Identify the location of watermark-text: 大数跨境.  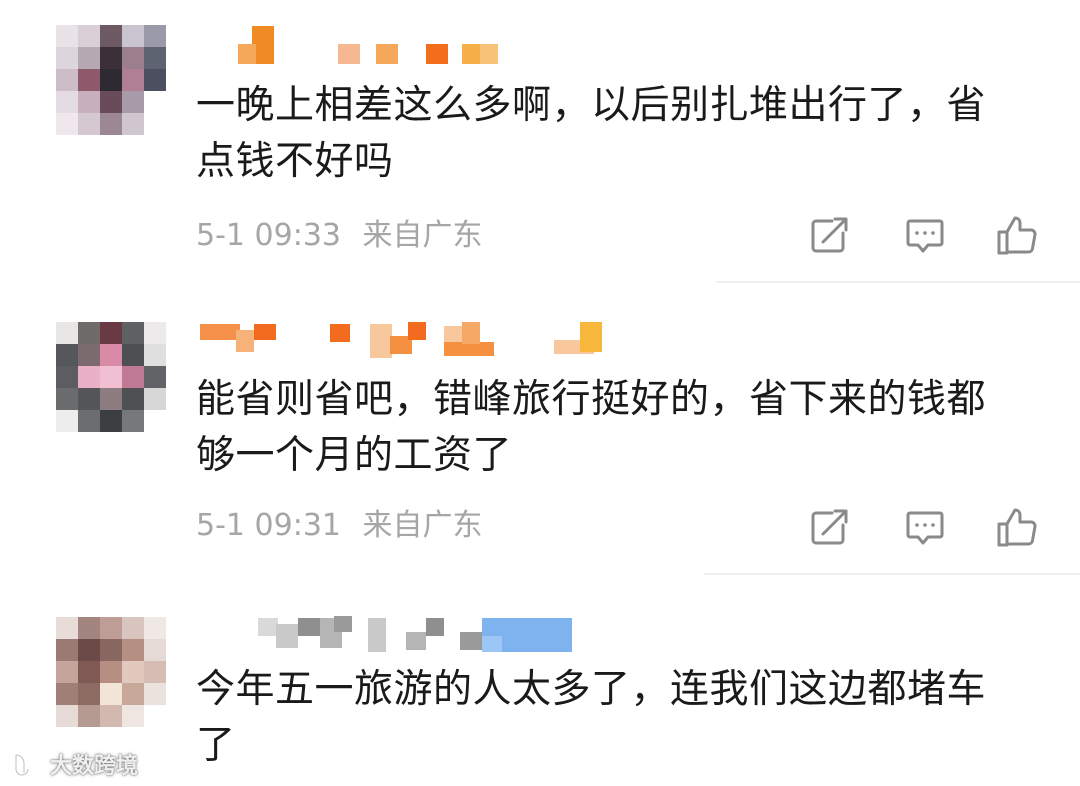
(94, 766).